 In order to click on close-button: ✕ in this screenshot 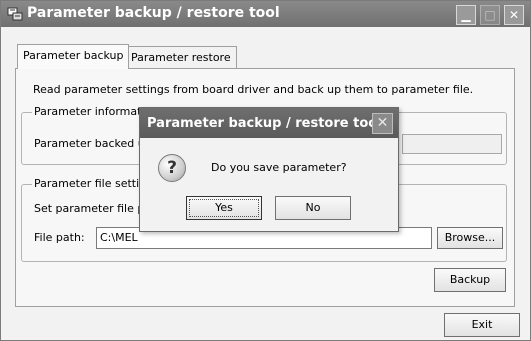, I will do `click(514, 15)`.